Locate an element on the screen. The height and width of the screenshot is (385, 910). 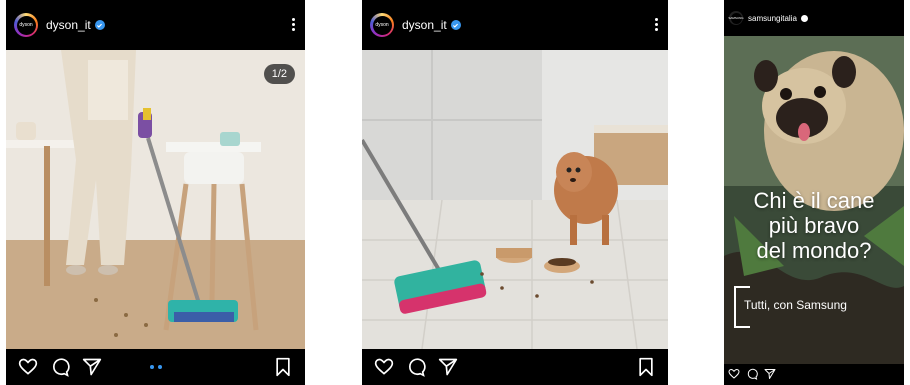
caption-line: più bravo is located at coordinates (814, 225).